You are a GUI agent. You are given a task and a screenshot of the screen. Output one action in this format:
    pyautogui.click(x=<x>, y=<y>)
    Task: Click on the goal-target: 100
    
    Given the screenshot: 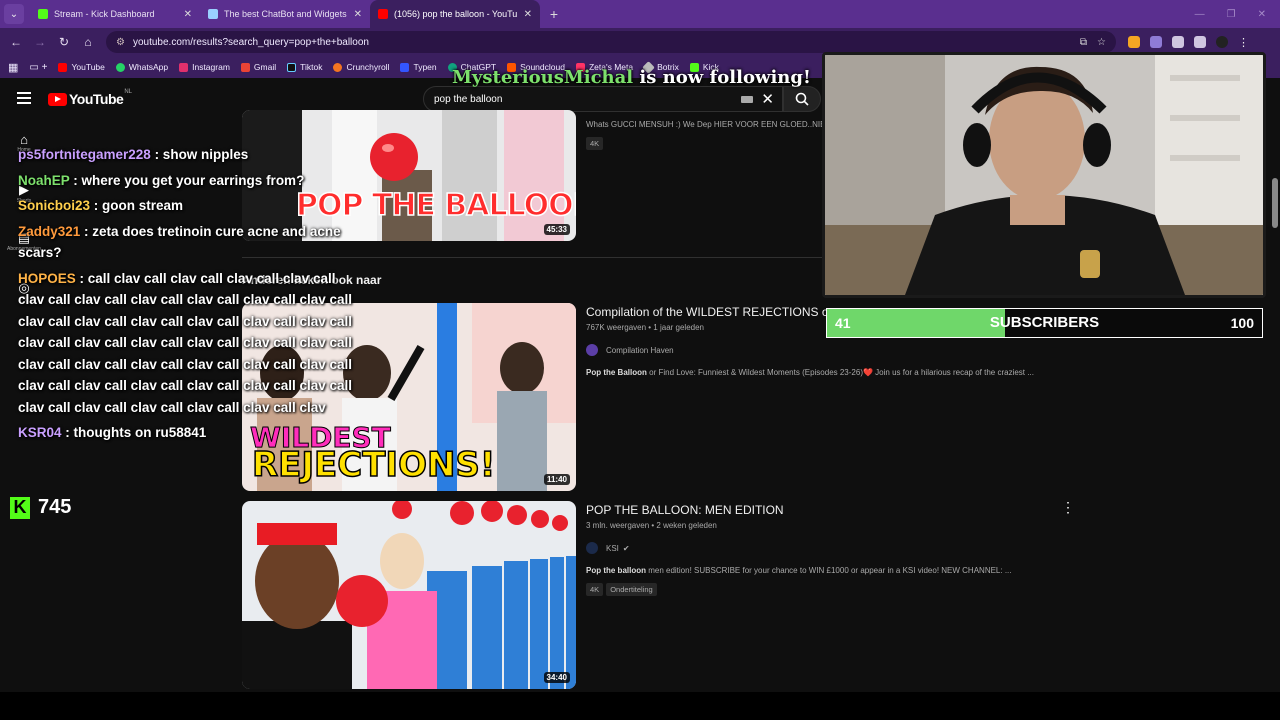 What is the action you would take?
    pyautogui.click(x=1242, y=323)
    